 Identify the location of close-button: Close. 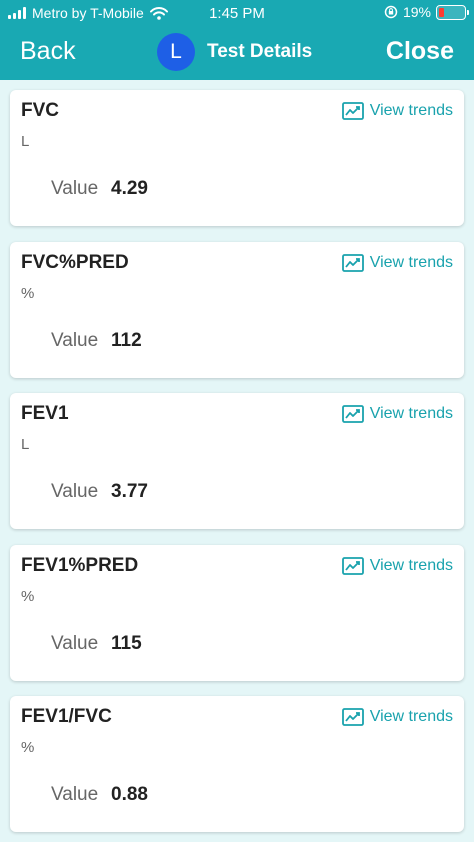
(420, 51).